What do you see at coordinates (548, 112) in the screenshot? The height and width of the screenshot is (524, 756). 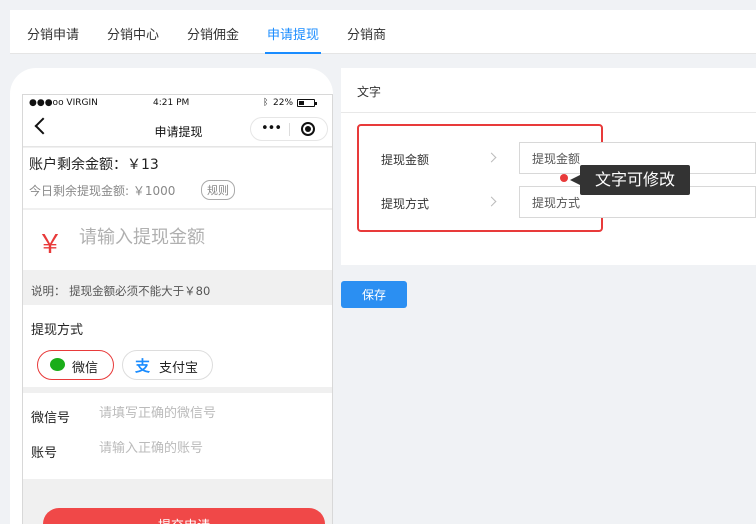 I see `panel-divider` at bounding box center [548, 112].